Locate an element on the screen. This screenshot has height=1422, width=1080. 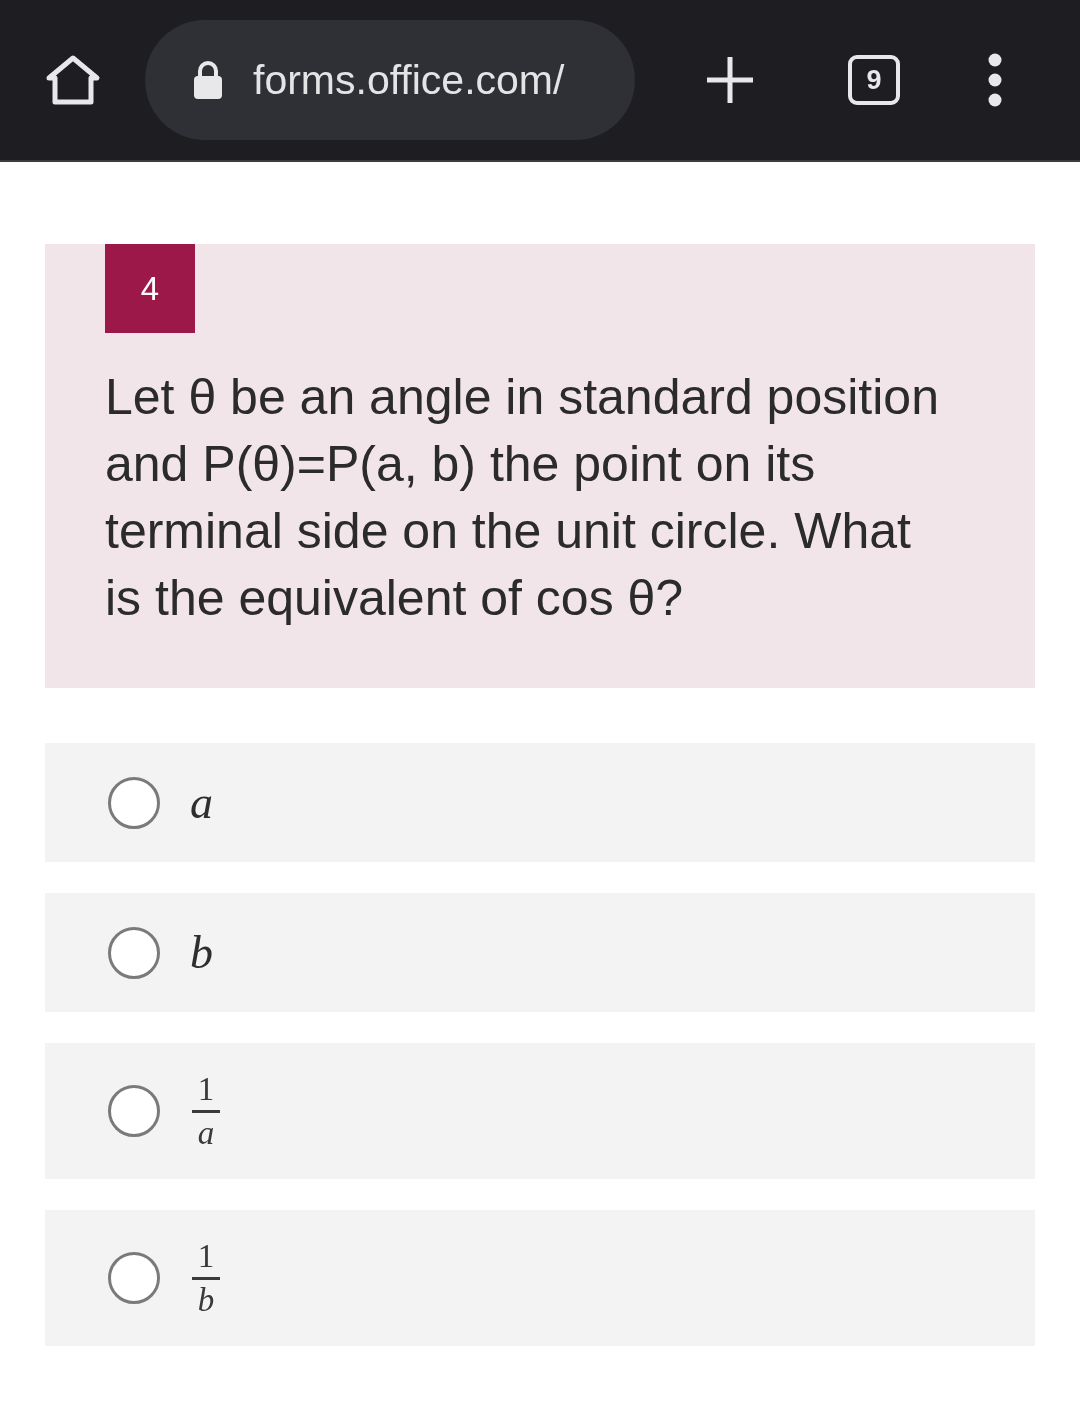
question-number: 4 is located at coordinates (150, 288).